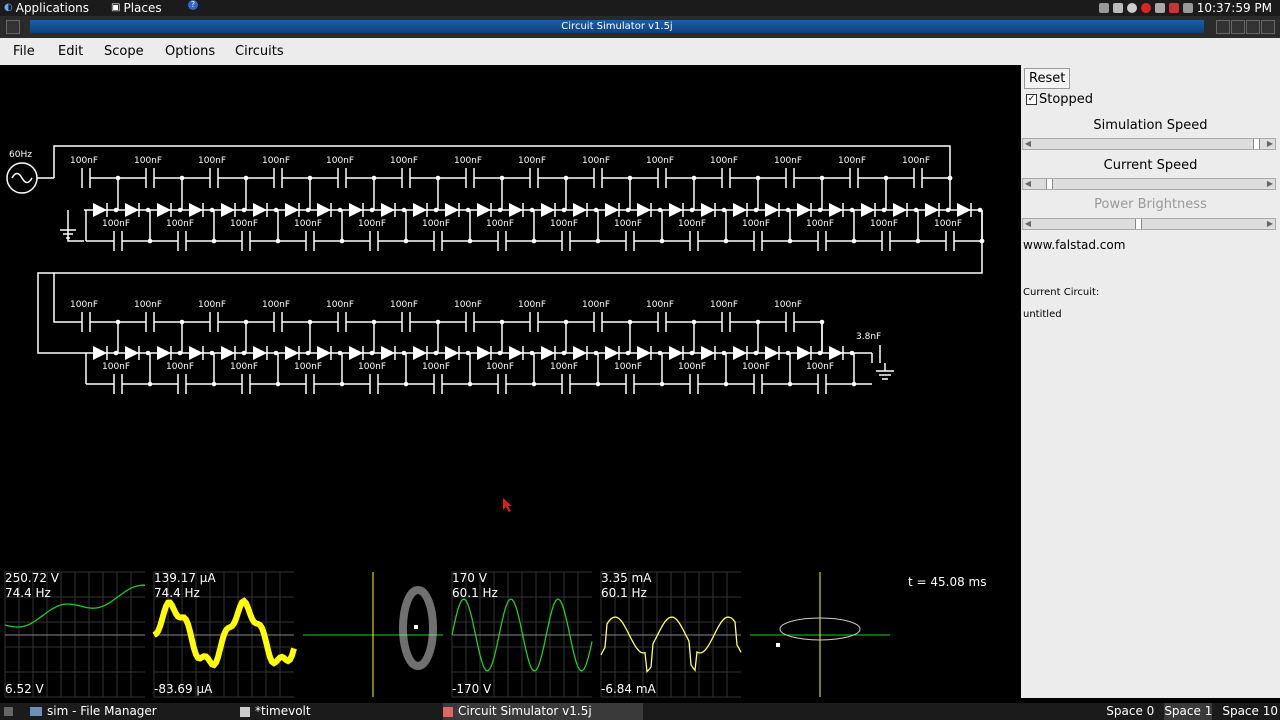  I want to click on battery-icon, so click(1173, 8).